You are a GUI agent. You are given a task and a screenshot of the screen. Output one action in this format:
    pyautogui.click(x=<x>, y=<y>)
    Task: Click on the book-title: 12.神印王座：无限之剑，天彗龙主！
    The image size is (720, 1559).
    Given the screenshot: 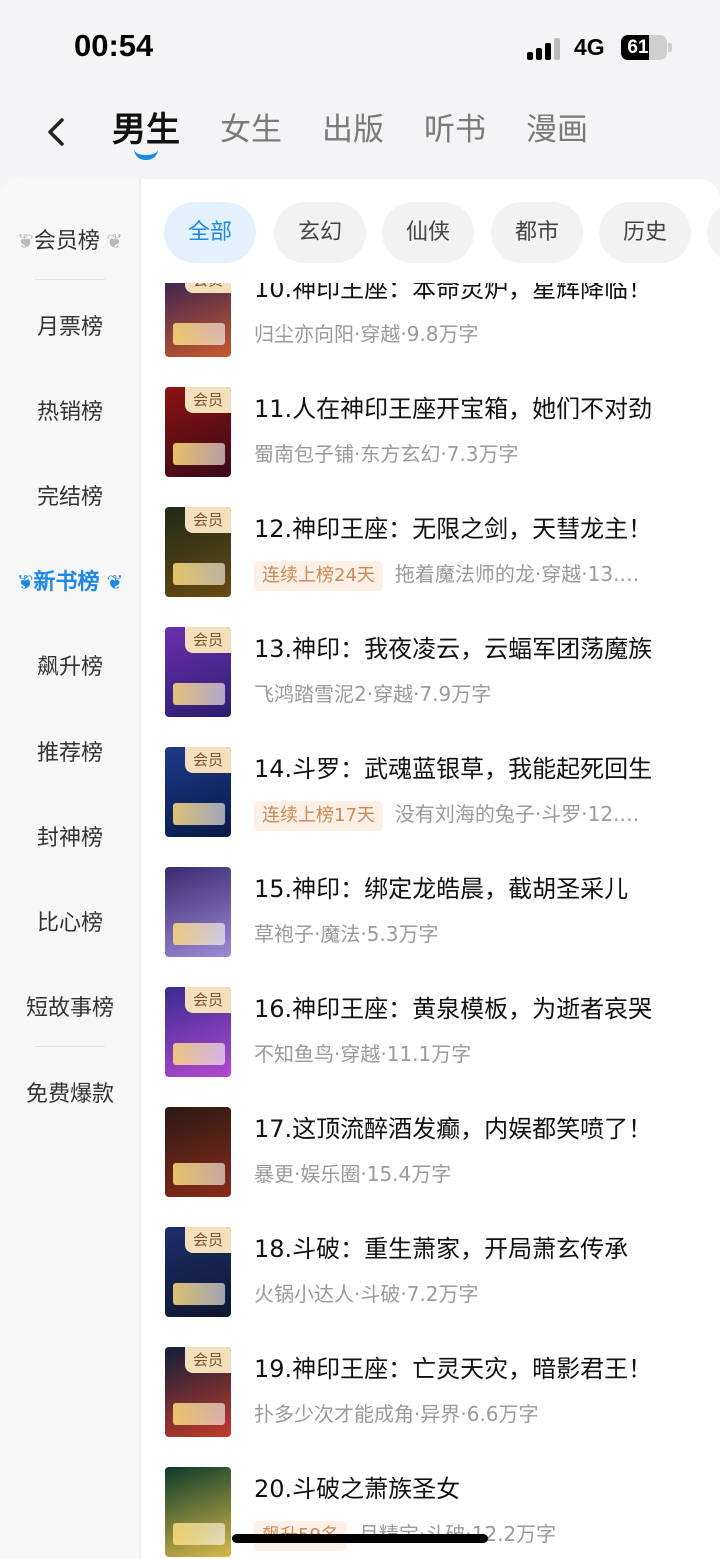 What is the action you would take?
    pyautogui.click(x=453, y=529)
    